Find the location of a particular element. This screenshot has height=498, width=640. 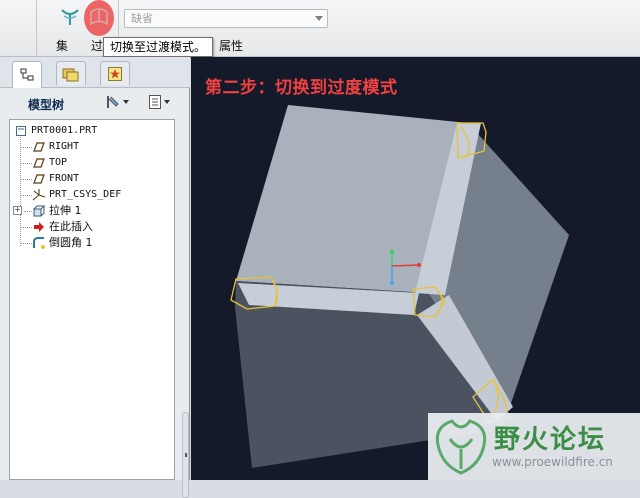

model-tree-tab-icon is located at coordinates (27, 74).